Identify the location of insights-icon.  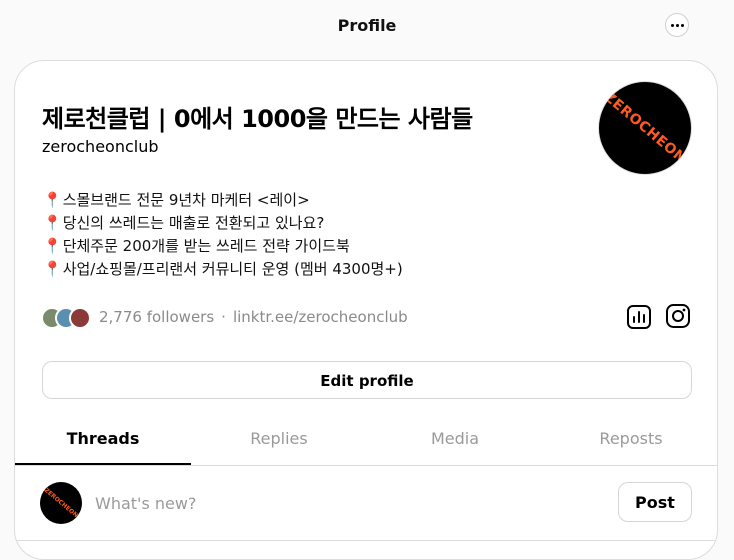
(639, 317).